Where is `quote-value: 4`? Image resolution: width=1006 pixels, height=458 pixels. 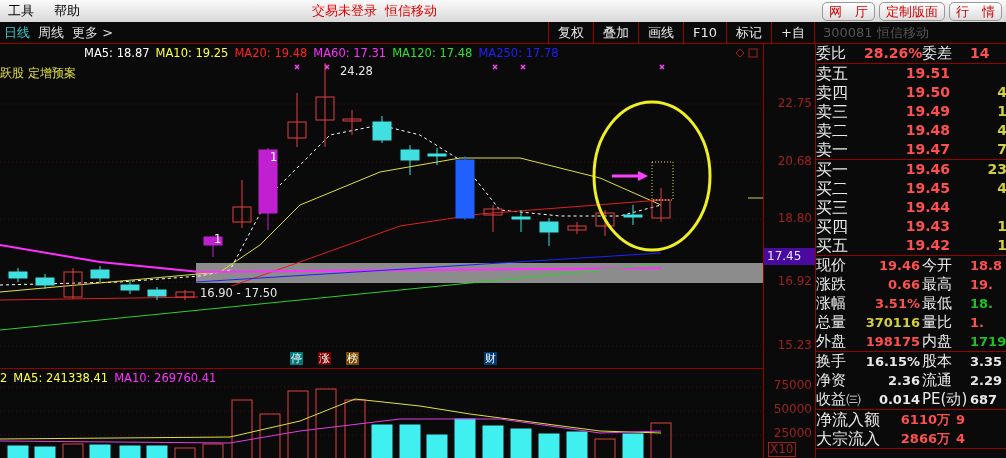
quote-value: 4 is located at coordinates (961, 439).